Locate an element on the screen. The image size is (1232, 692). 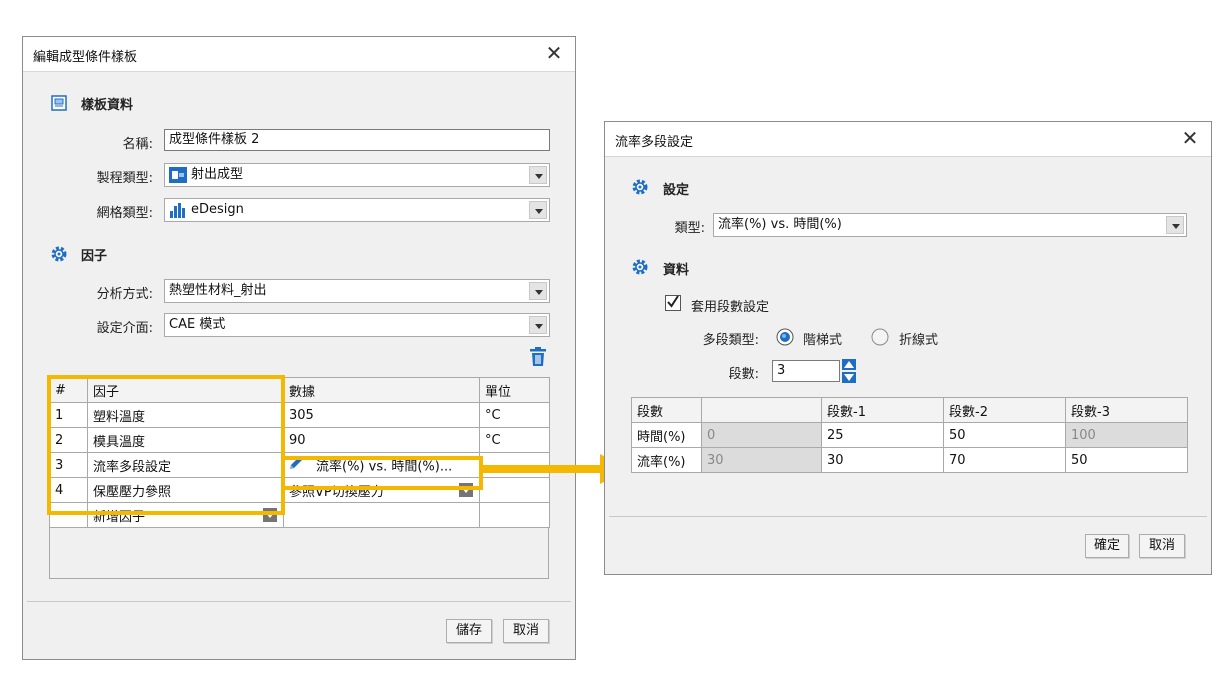
settings-section-title: 設定 is located at coordinates (676, 190).